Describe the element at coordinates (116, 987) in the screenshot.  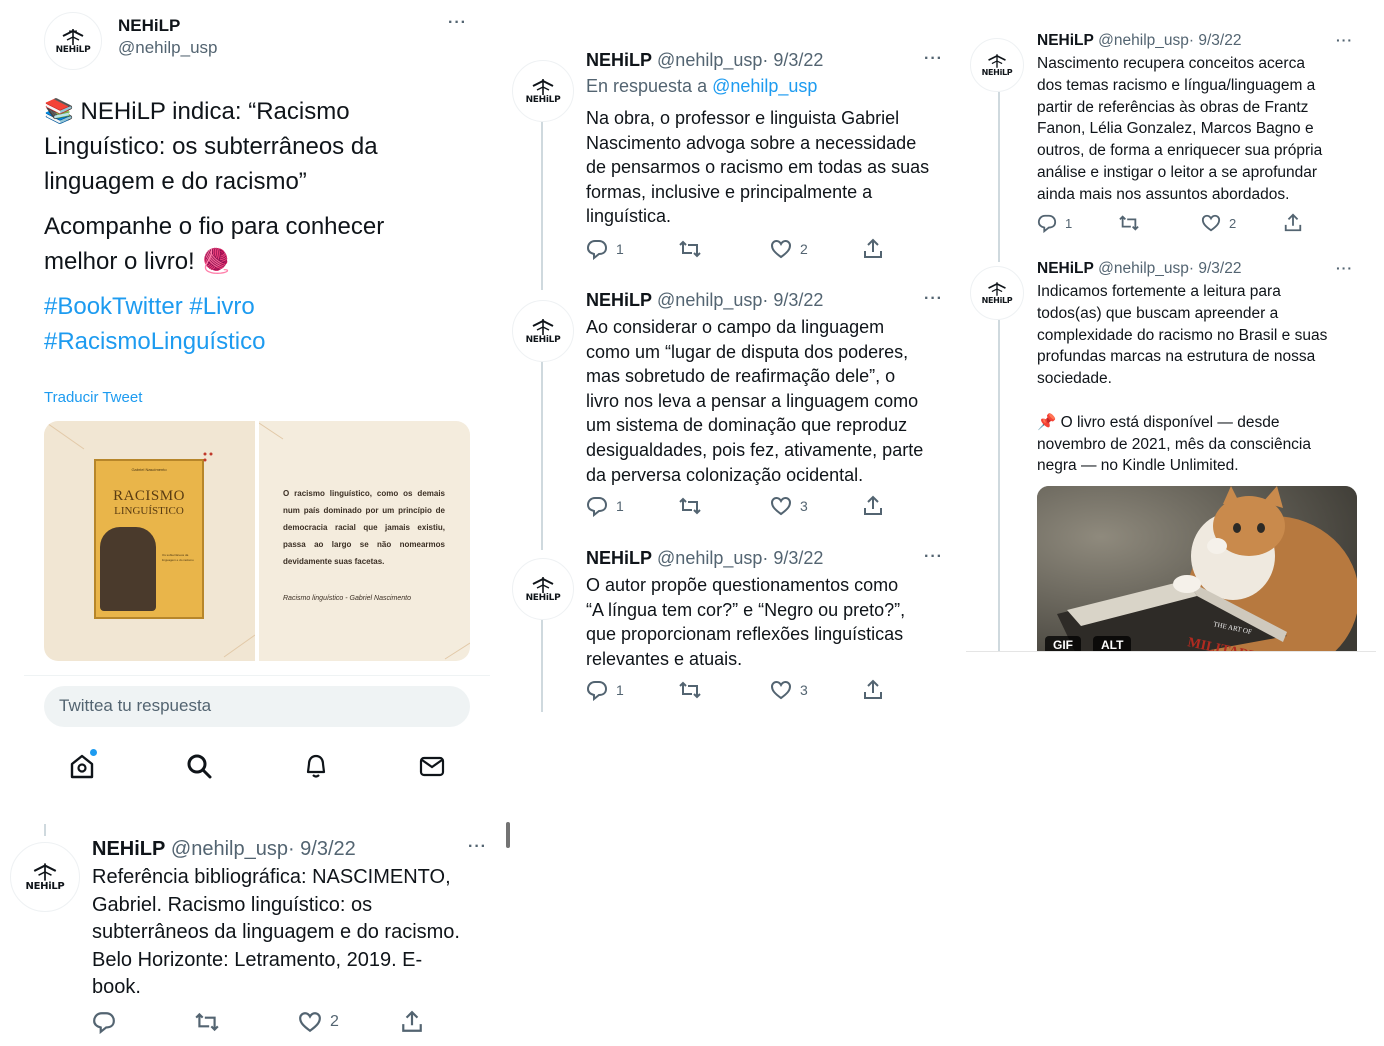
I see `tweet-text-line: book.` at that location.